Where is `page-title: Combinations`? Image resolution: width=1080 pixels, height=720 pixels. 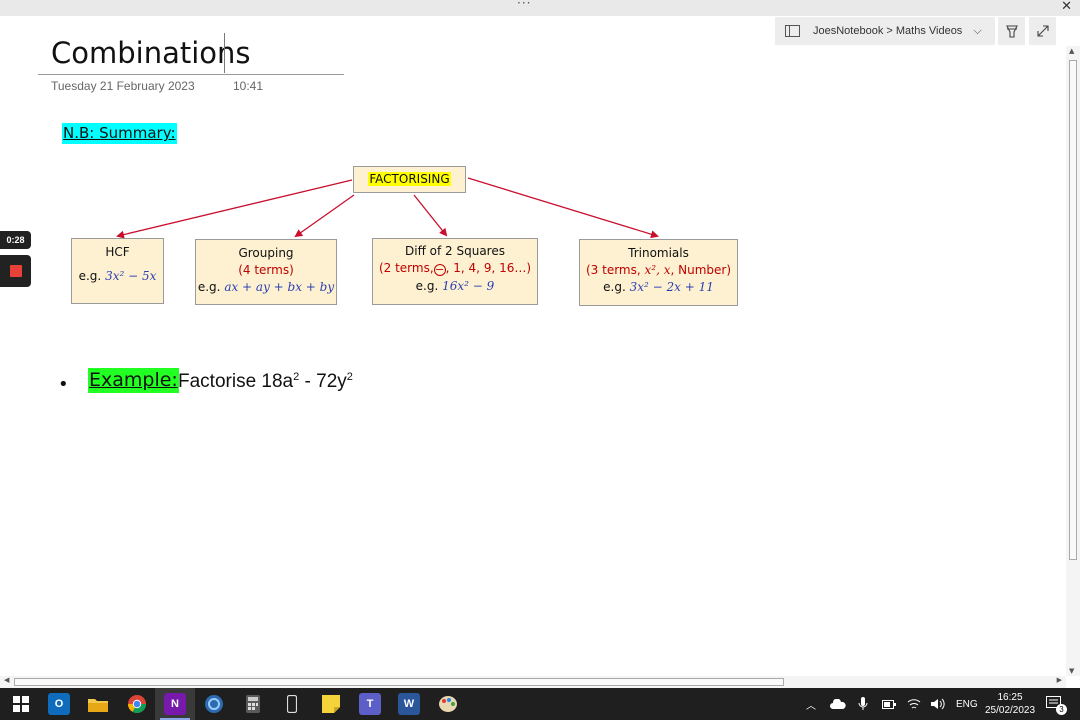
page-title: Combinations is located at coordinates (151, 53).